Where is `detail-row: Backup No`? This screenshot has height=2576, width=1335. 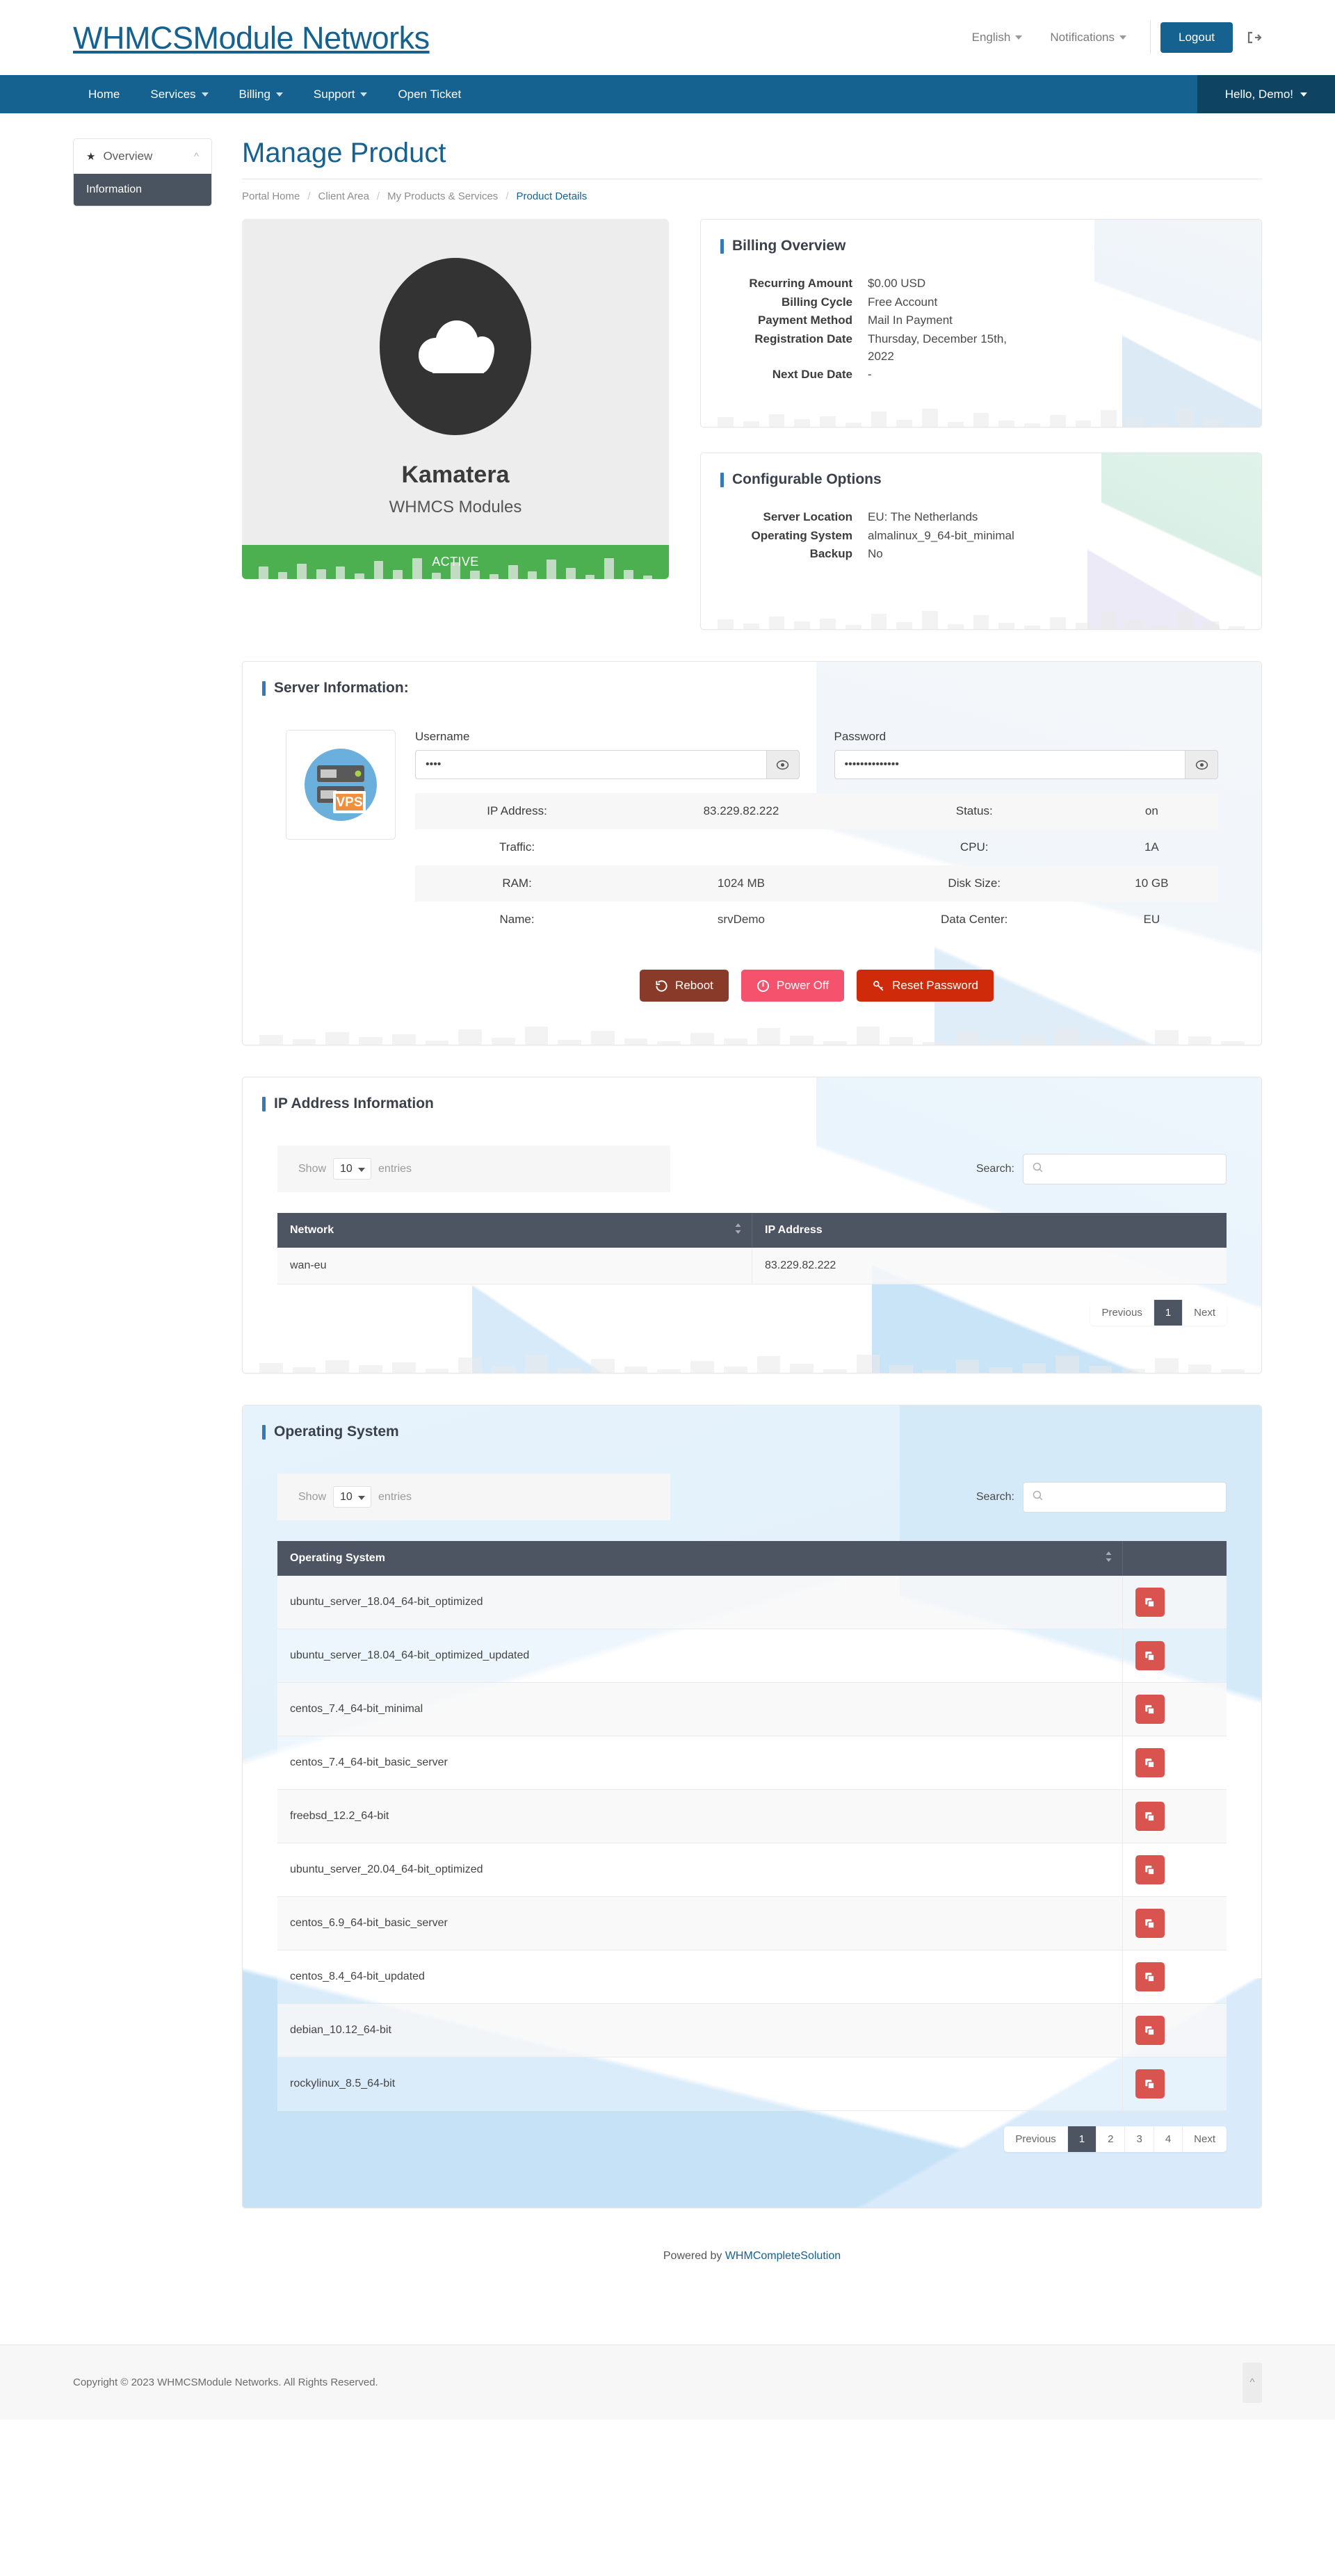
detail-row: Backup No is located at coordinates (981, 554).